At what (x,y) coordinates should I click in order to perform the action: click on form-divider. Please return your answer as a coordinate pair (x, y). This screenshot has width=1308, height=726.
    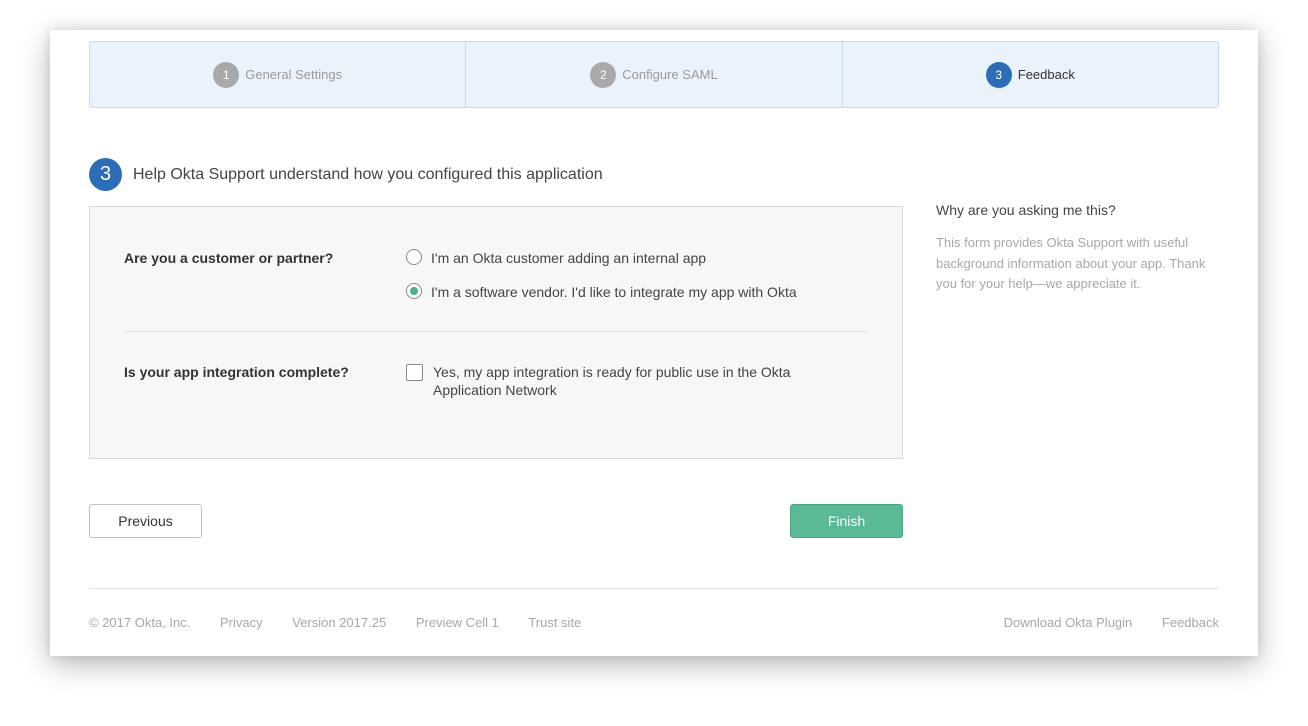
    Looking at the image, I should click on (496, 331).